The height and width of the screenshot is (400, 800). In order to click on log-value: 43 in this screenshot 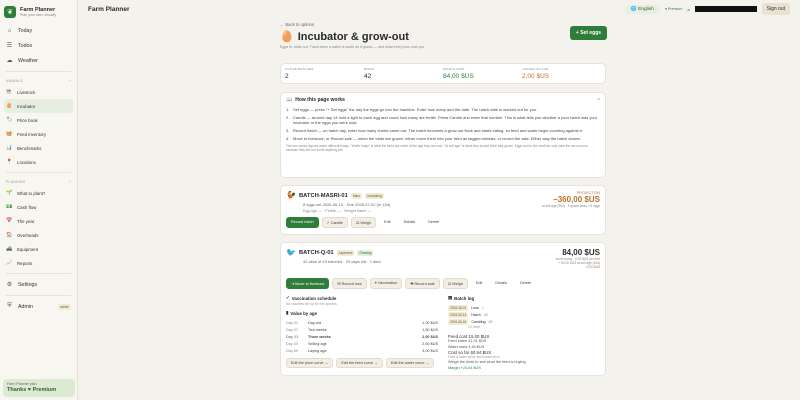, I will do `click(485, 314)`.